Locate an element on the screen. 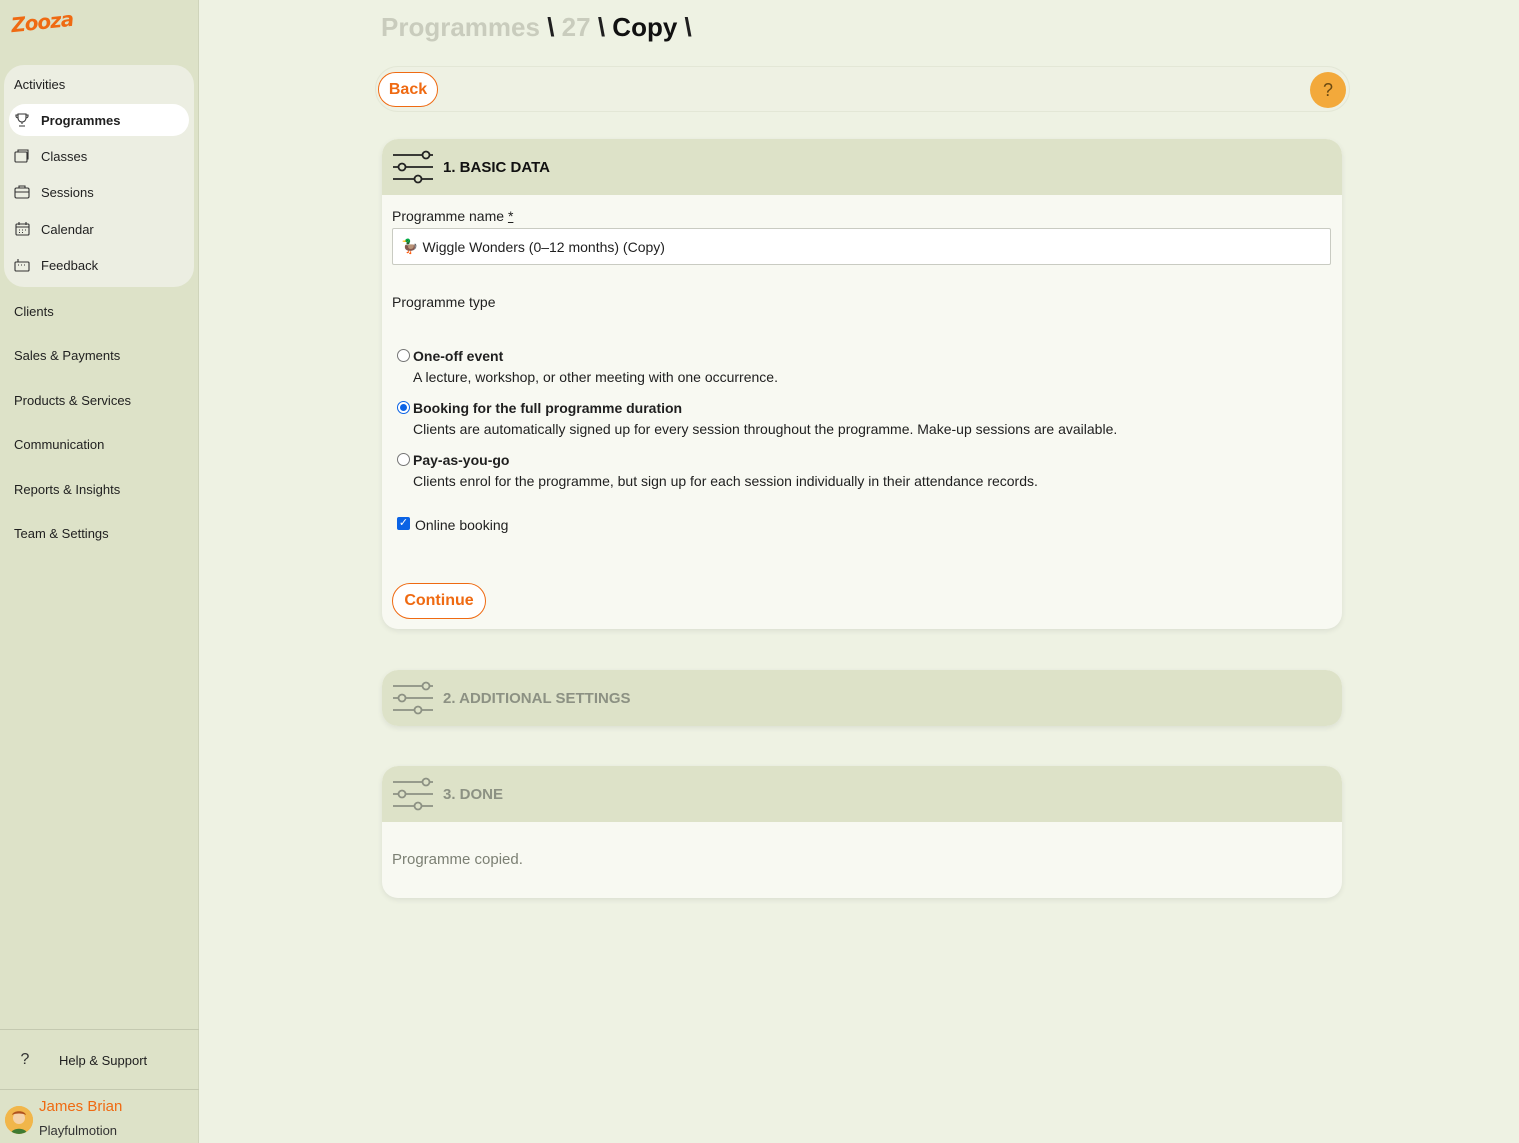 This screenshot has height=1143, width=1519. back-button: Back is located at coordinates (408, 89).